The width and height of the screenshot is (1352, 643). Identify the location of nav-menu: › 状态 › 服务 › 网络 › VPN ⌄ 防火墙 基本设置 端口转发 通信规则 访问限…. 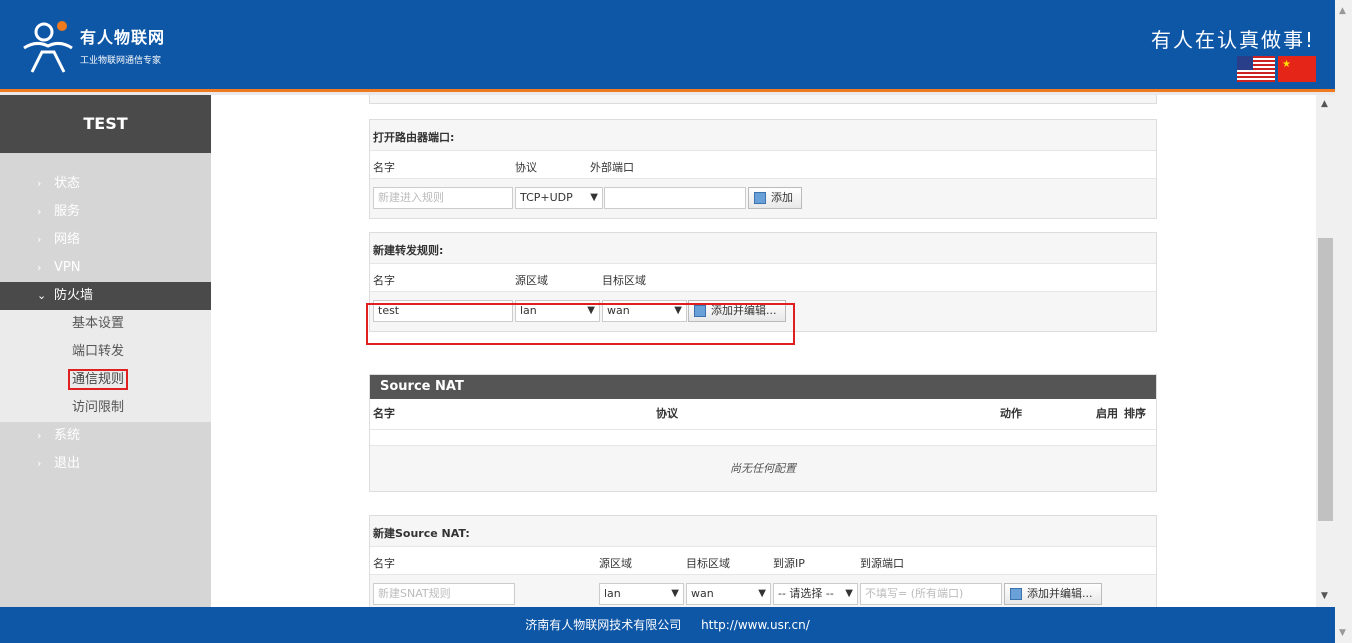
(105, 324).